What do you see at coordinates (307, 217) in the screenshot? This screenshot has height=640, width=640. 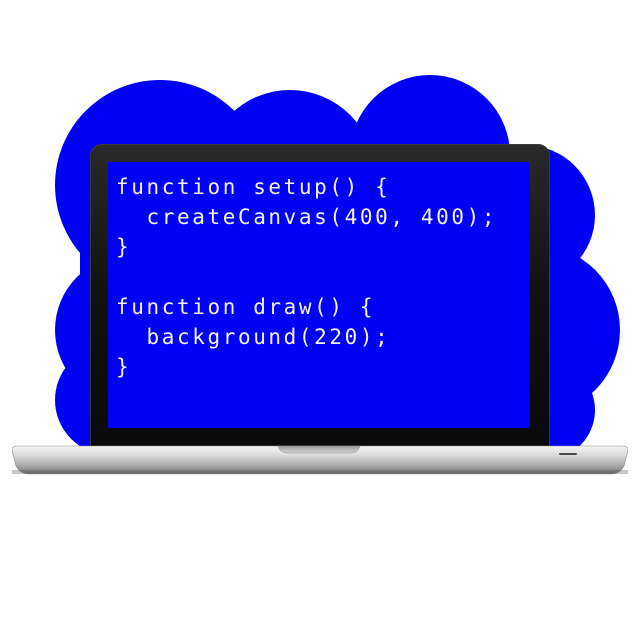 I see `code-line: createCanvas(400, 400);` at bounding box center [307, 217].